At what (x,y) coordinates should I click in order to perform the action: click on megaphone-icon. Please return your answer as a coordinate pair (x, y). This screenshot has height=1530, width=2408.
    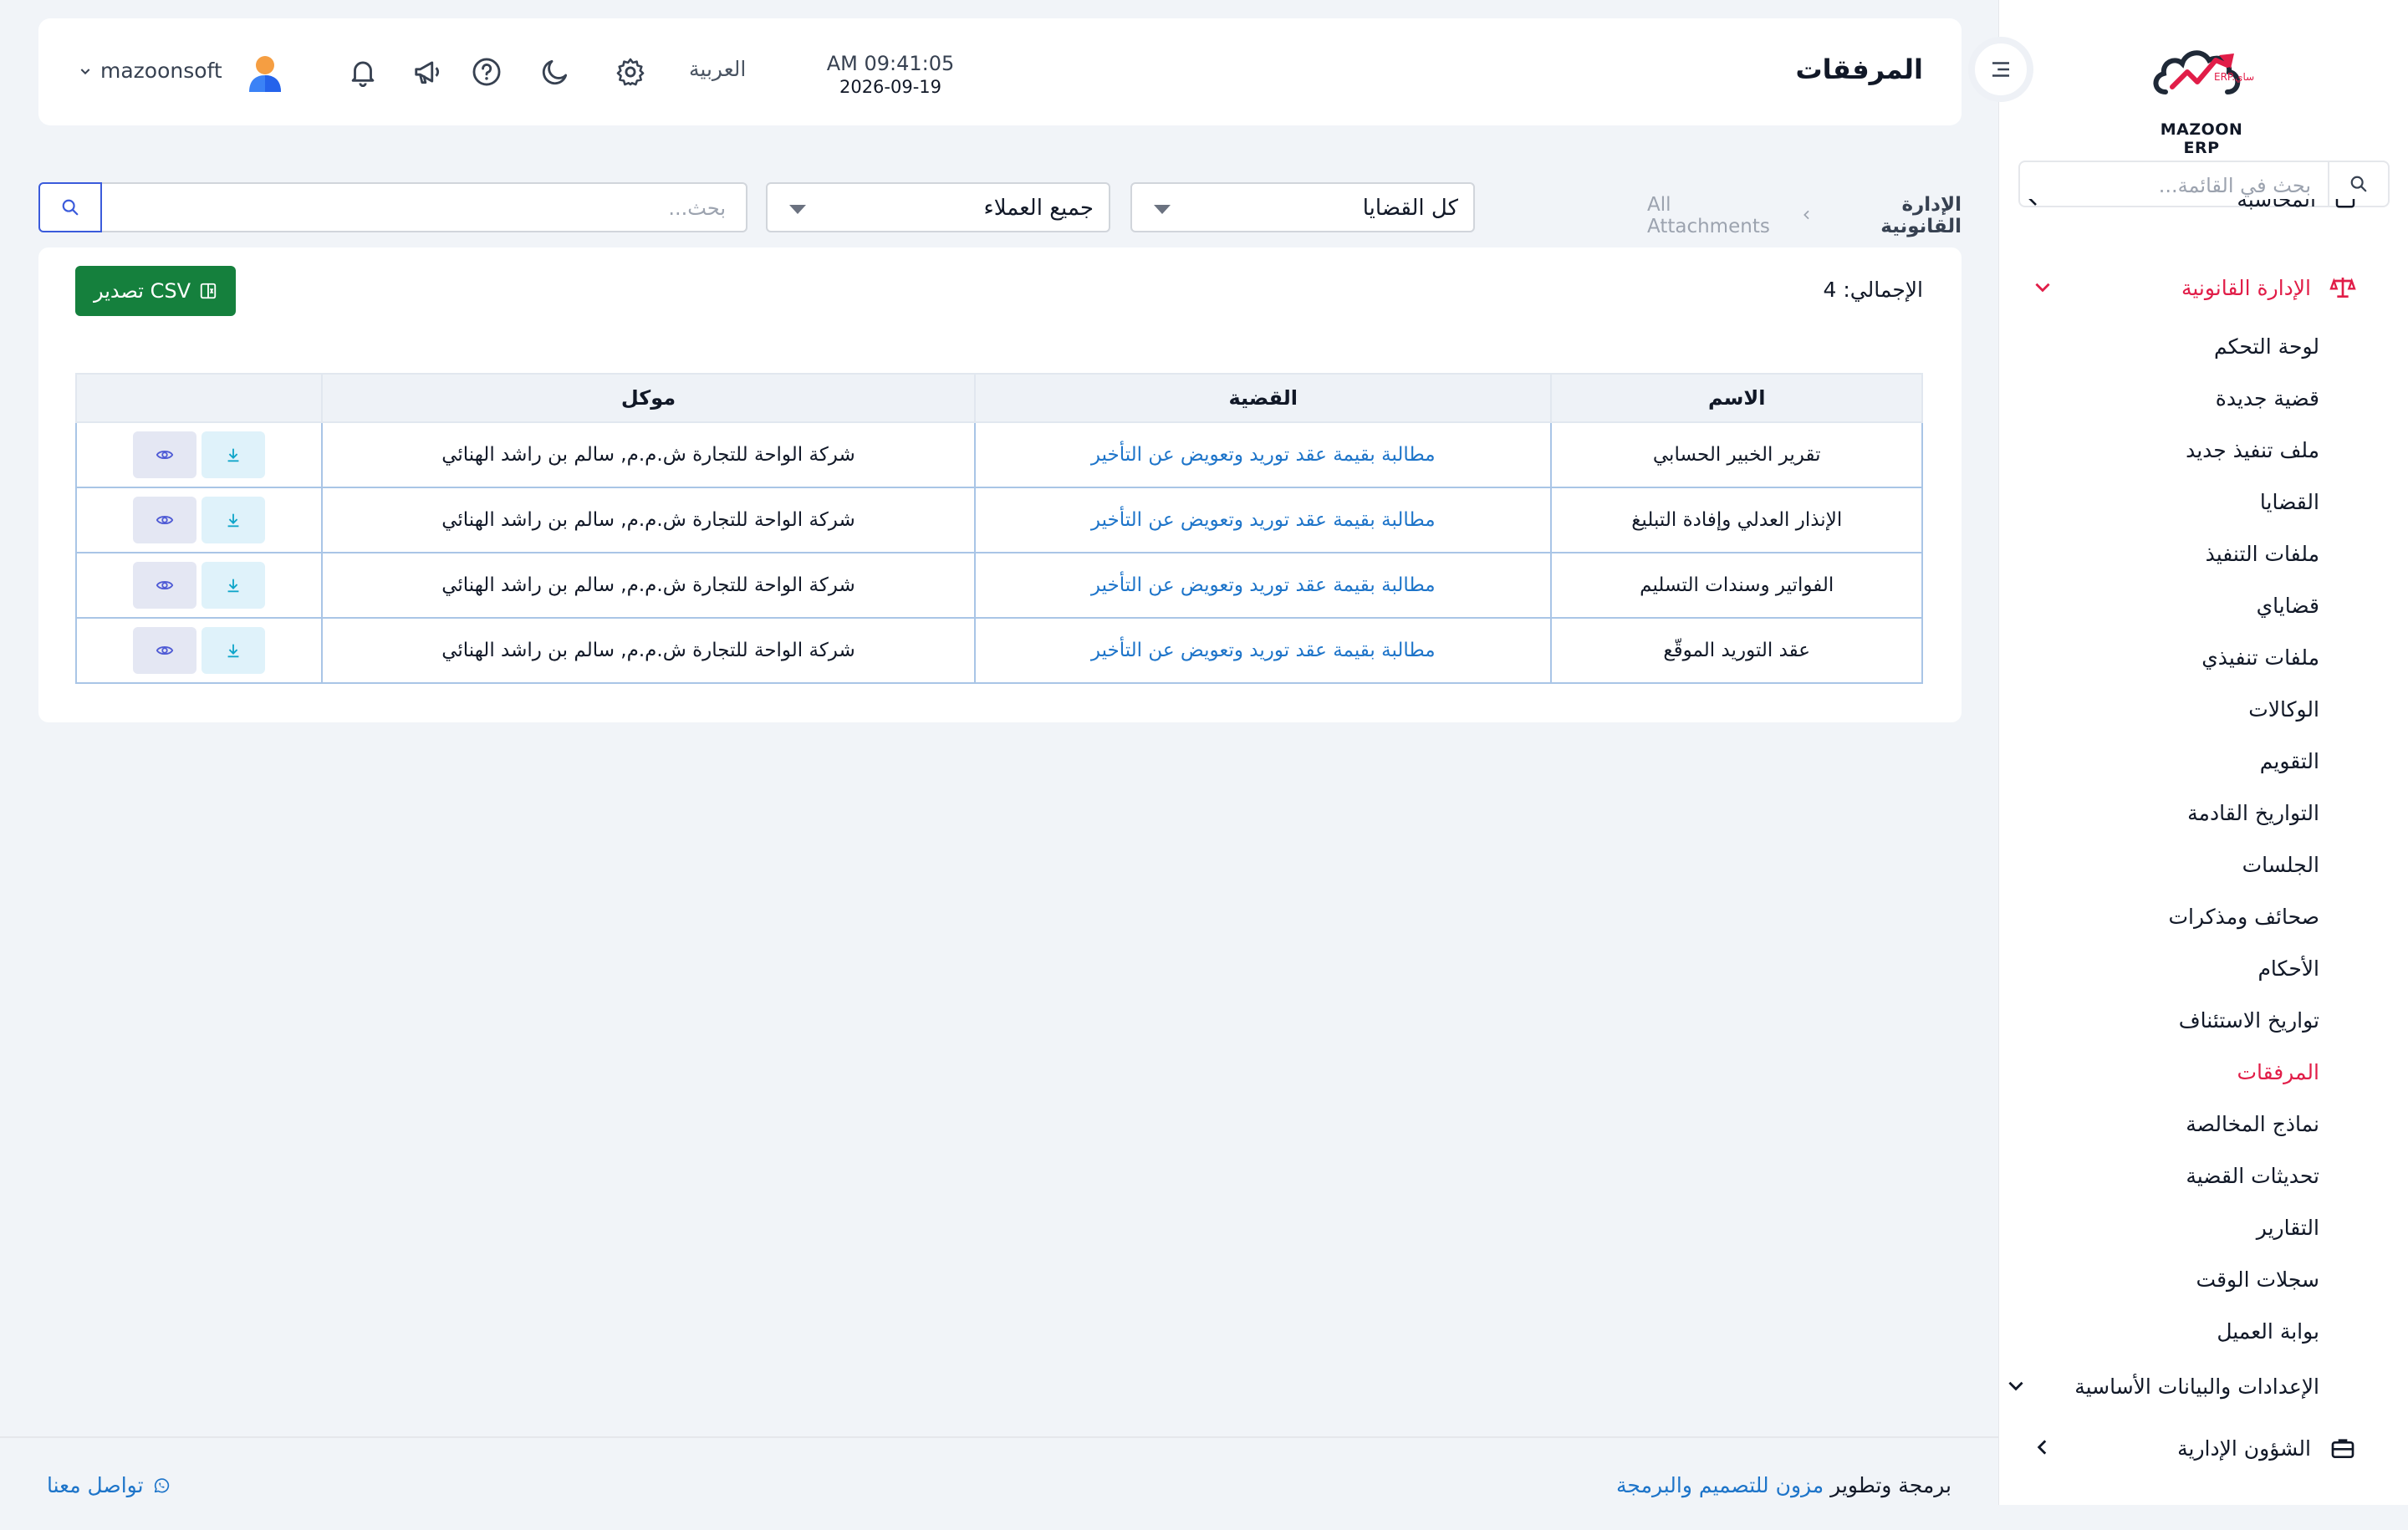
    Looking at the image, I should click on (428, 72).